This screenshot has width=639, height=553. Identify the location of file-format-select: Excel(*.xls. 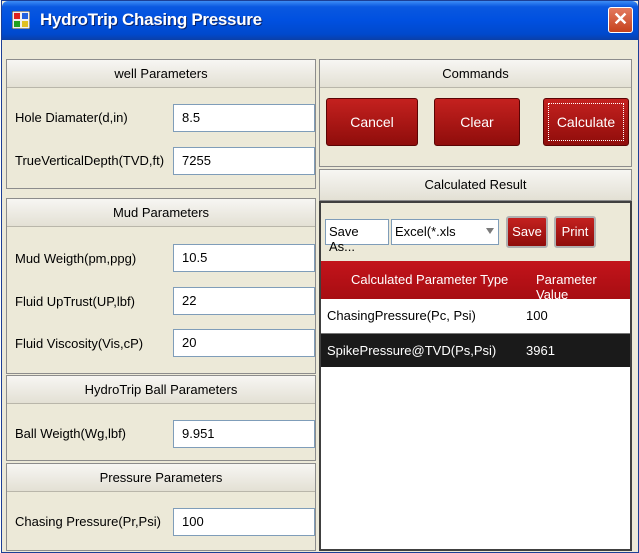
(445, 232).